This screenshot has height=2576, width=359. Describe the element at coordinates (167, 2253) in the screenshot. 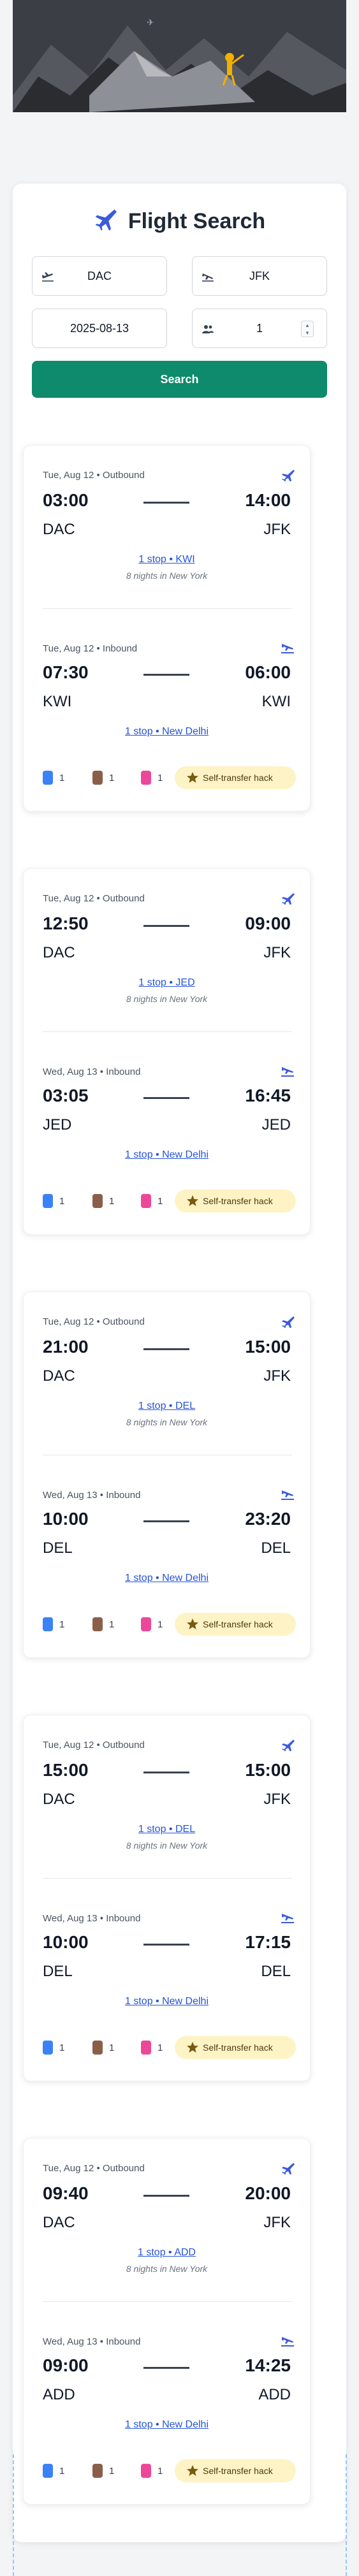

I see `outbound-stops-link: 1 stop • ADD` at that location.